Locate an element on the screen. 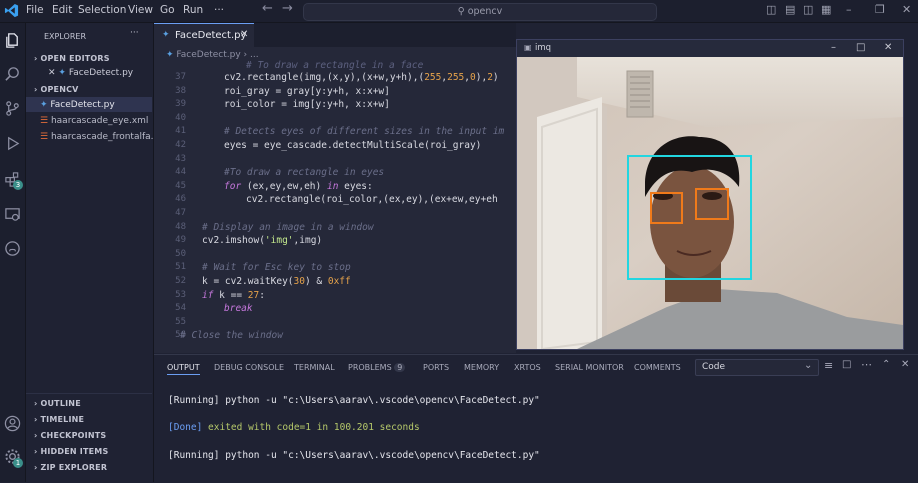 This screenshot has height=483, width=918. tab-terminal: TERMINAL is located at coordinates (314, 367).